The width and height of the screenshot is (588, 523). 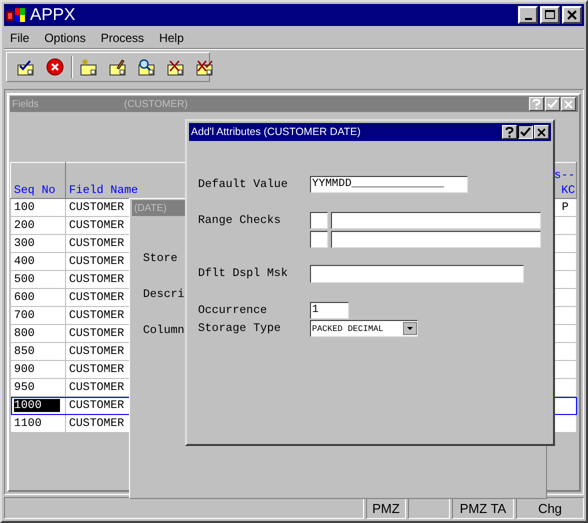 What do you see at coordinates (24, 243) in the screenshot?
I see `table-cell: 300` at bounding box center [24, 243].